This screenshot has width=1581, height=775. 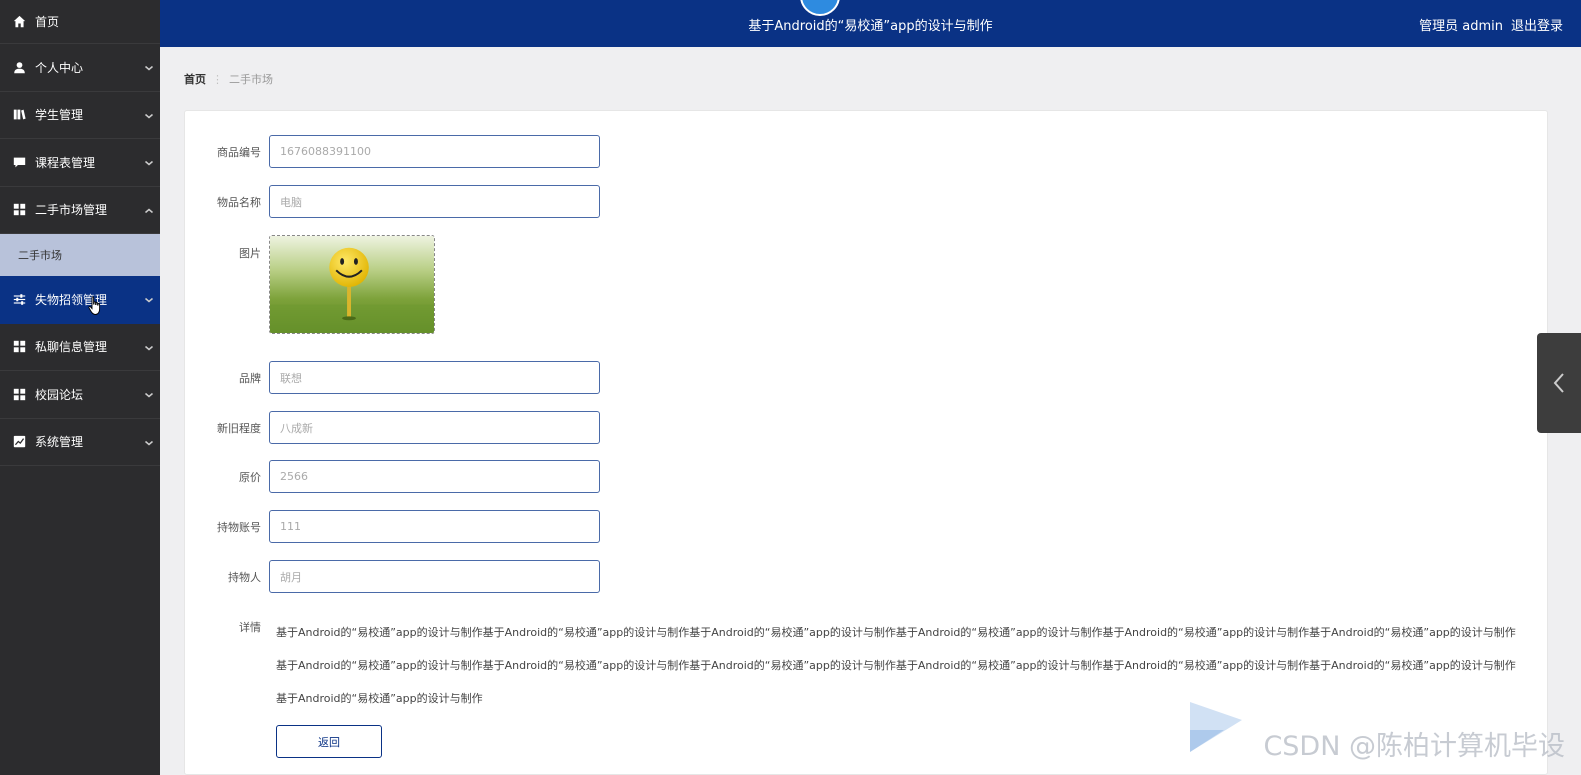 I want to click on owner-name-field, so click(x=434, y=576).